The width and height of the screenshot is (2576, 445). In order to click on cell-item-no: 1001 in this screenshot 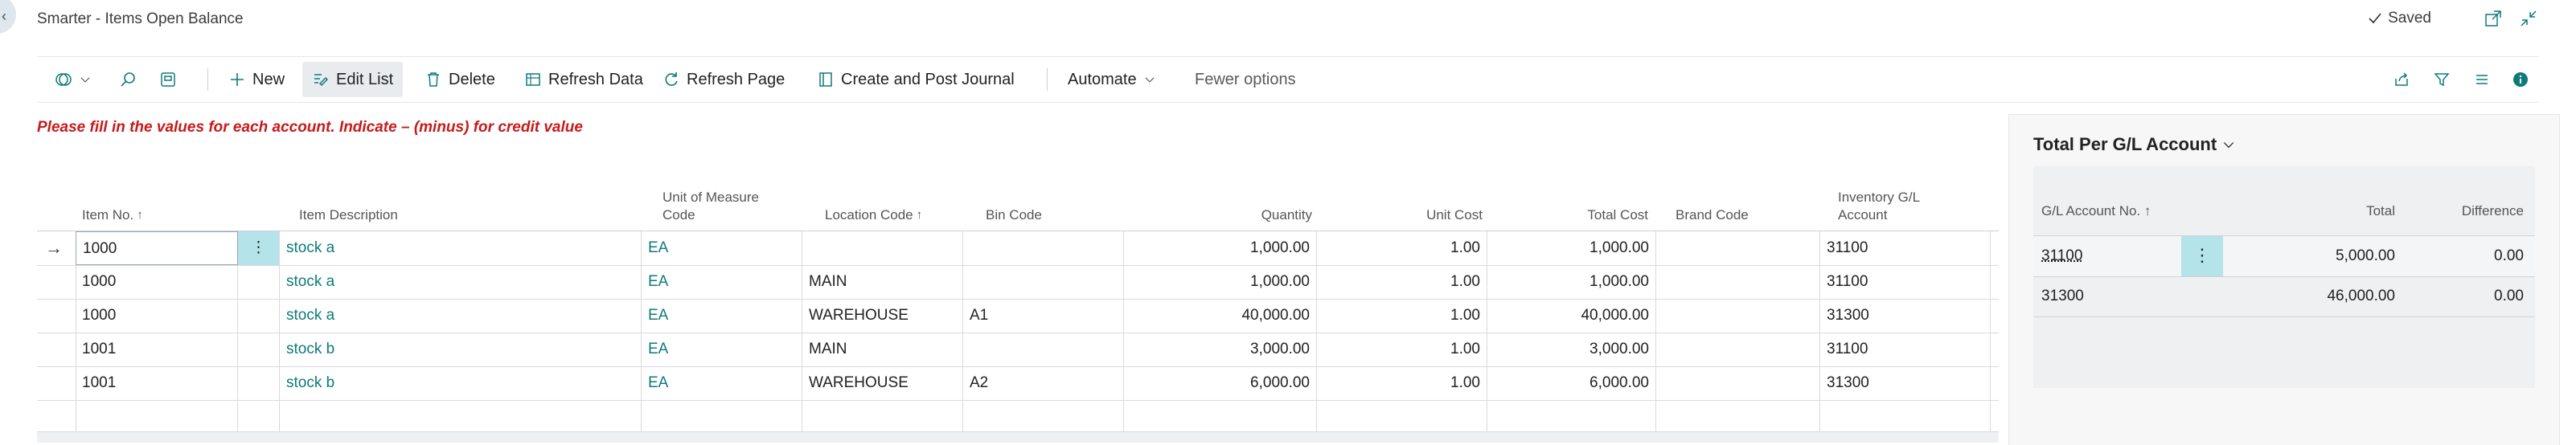, I will do `click(157, 350)`.